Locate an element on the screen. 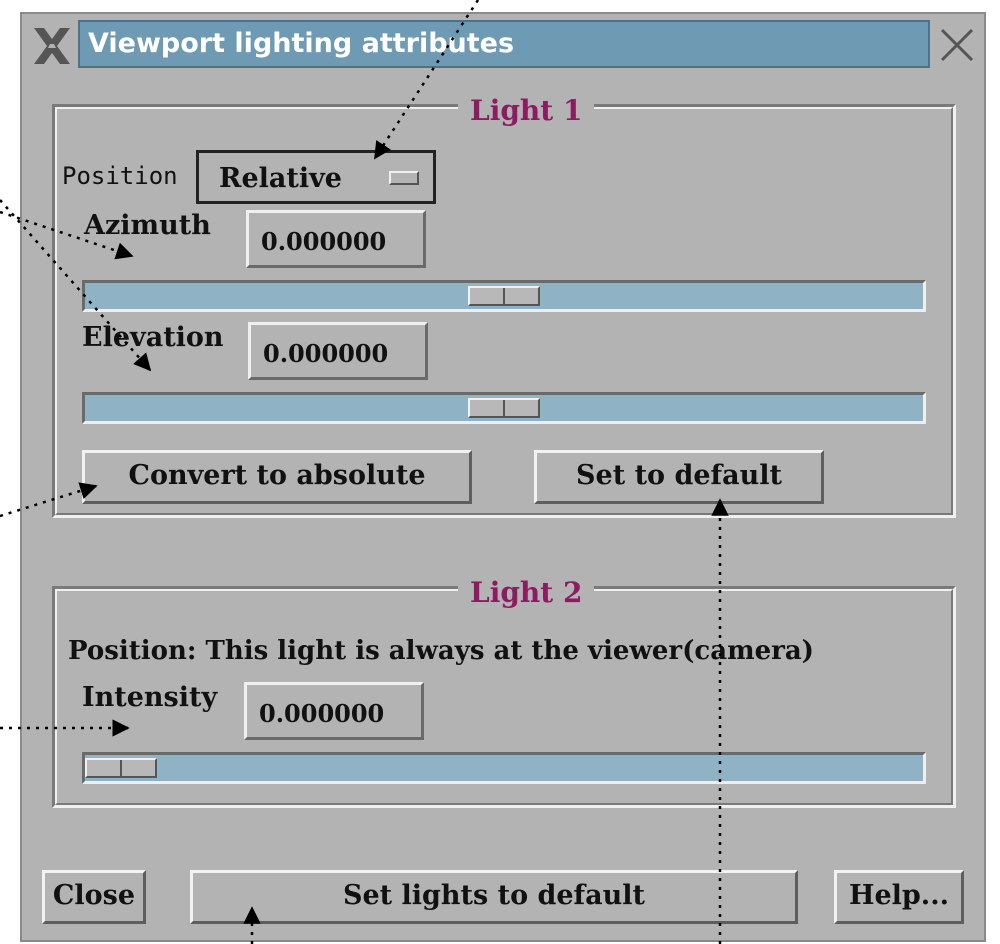  intensity-label: Intensity is located at coordinates (150, 697).